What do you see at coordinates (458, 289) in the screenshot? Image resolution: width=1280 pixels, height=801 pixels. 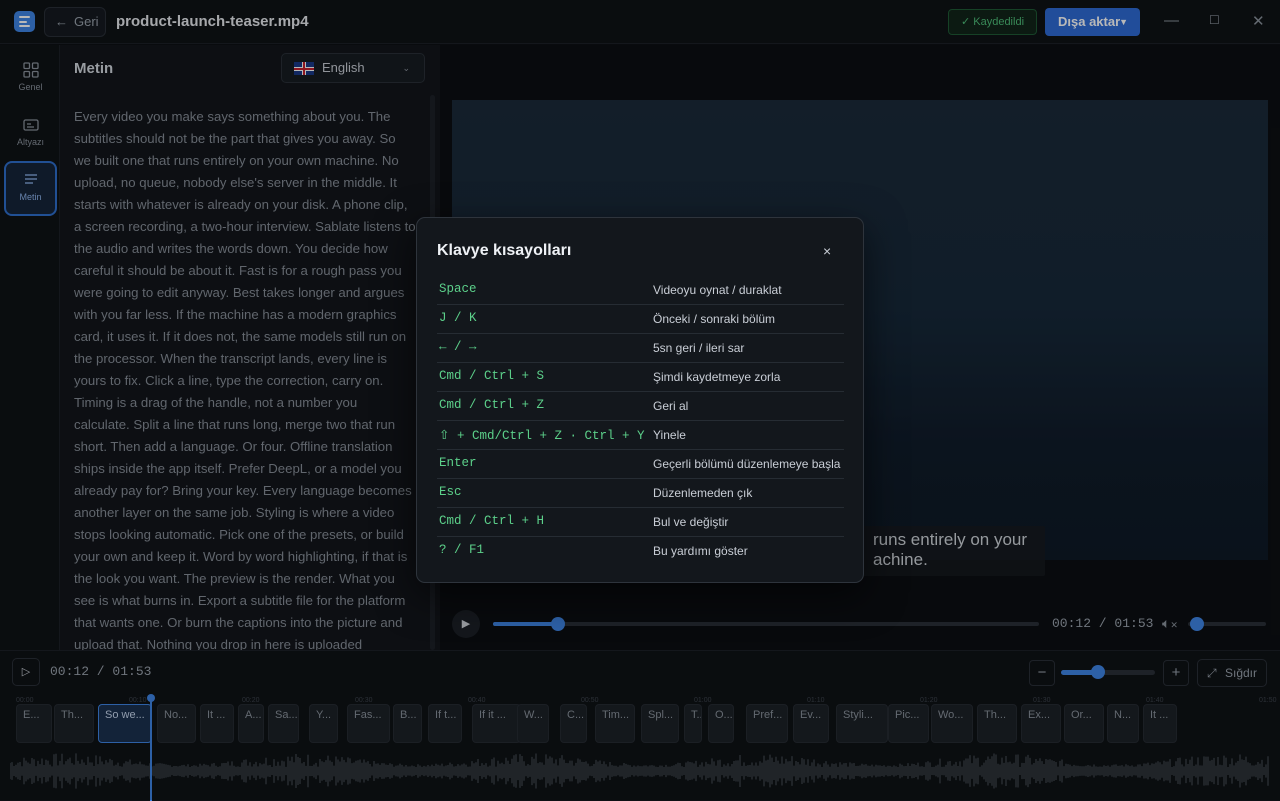 I see `shortcut-key: Space` at bounding box center [458, 289].